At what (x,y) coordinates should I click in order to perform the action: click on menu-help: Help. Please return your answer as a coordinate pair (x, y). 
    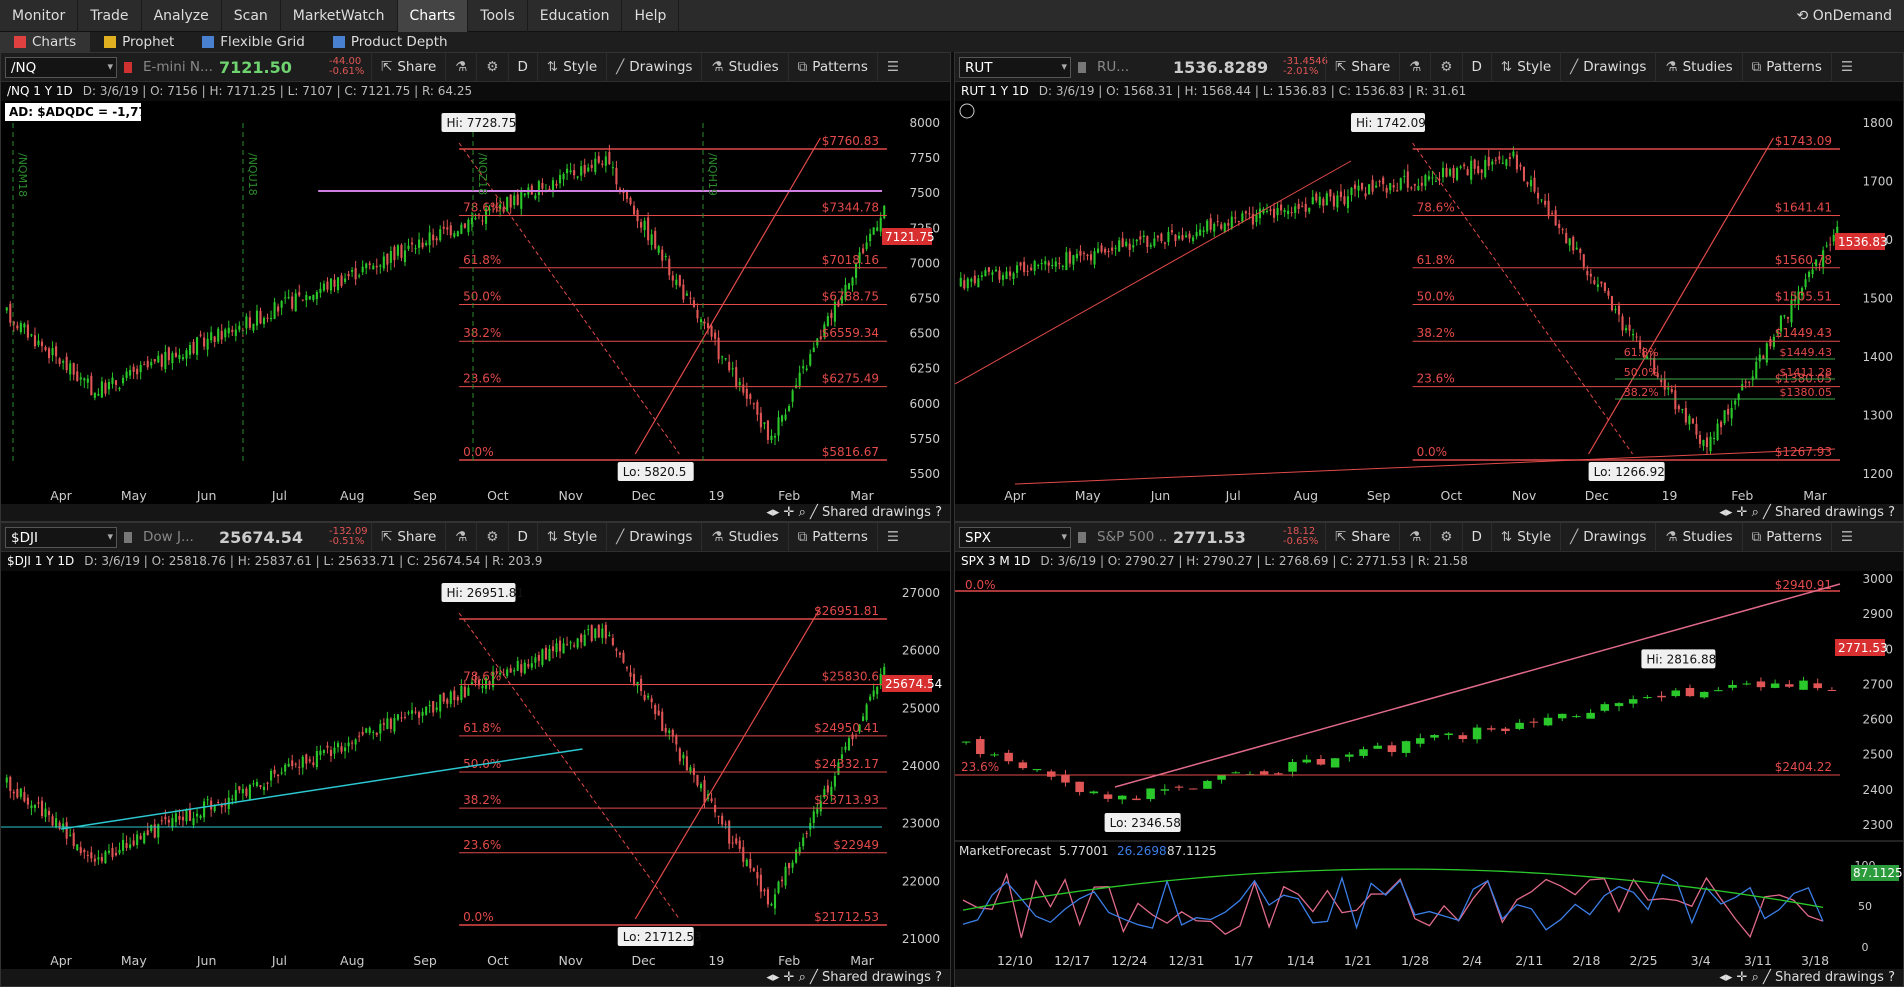
    Looking at the image, I should click on (651, 16).